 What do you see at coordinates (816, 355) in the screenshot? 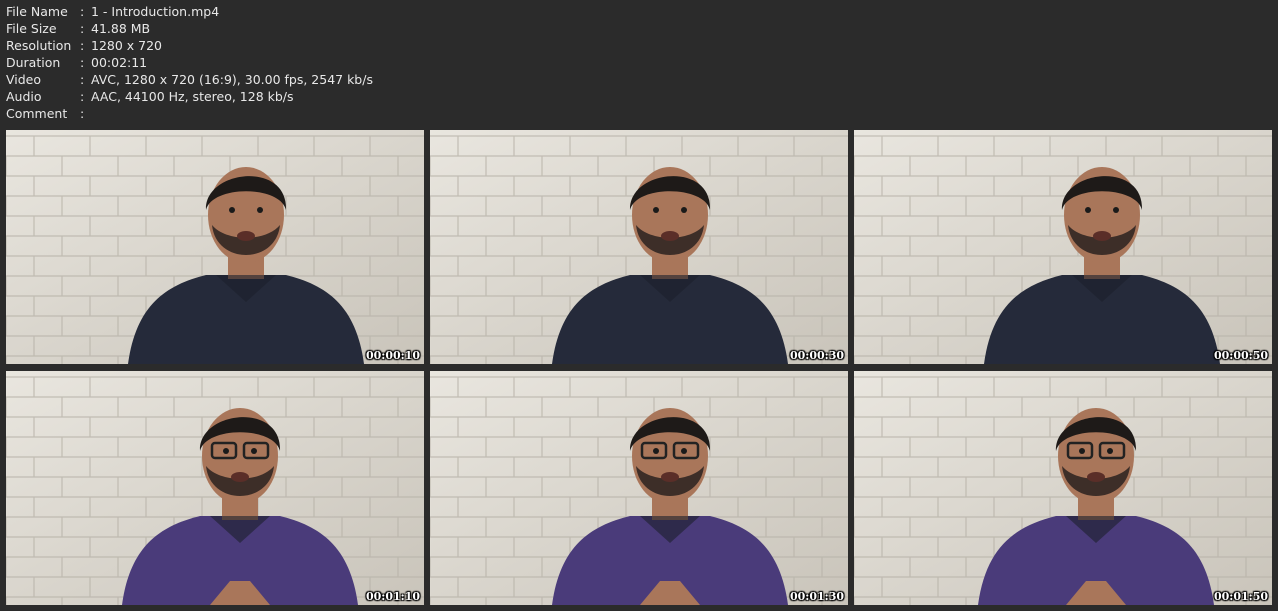
I see `thumbnail-timestamp: 00:00:30` at bounding box center [816, 355].